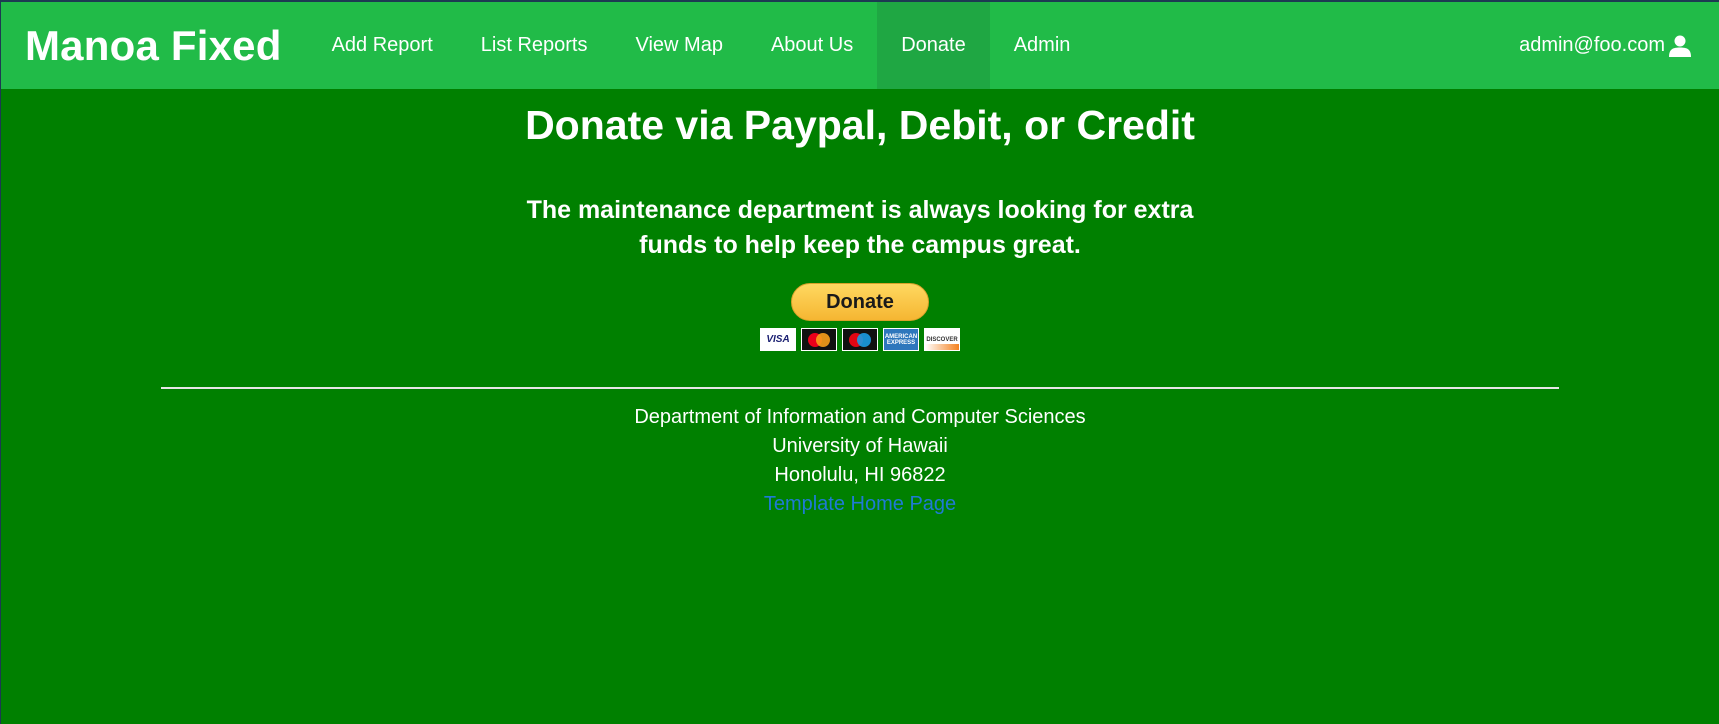 The height and width of the screenshot is (724, 1719). What do you see at coordinates (382, 45) in the screenshot?
I see `nav-item-add-report: Add Report` at bounding box center [382, 45].